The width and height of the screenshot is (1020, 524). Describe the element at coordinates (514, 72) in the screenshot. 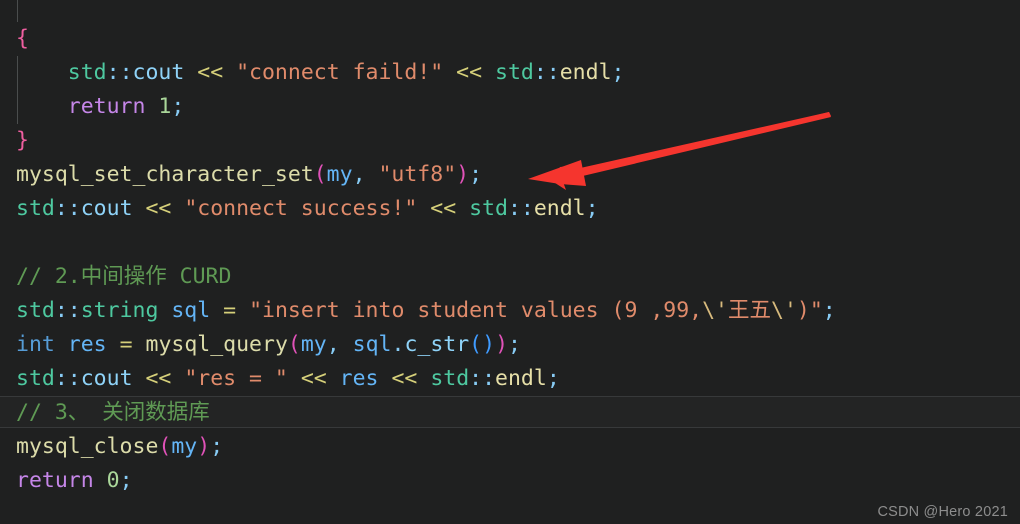

I see `token-std-2: std` at that location.